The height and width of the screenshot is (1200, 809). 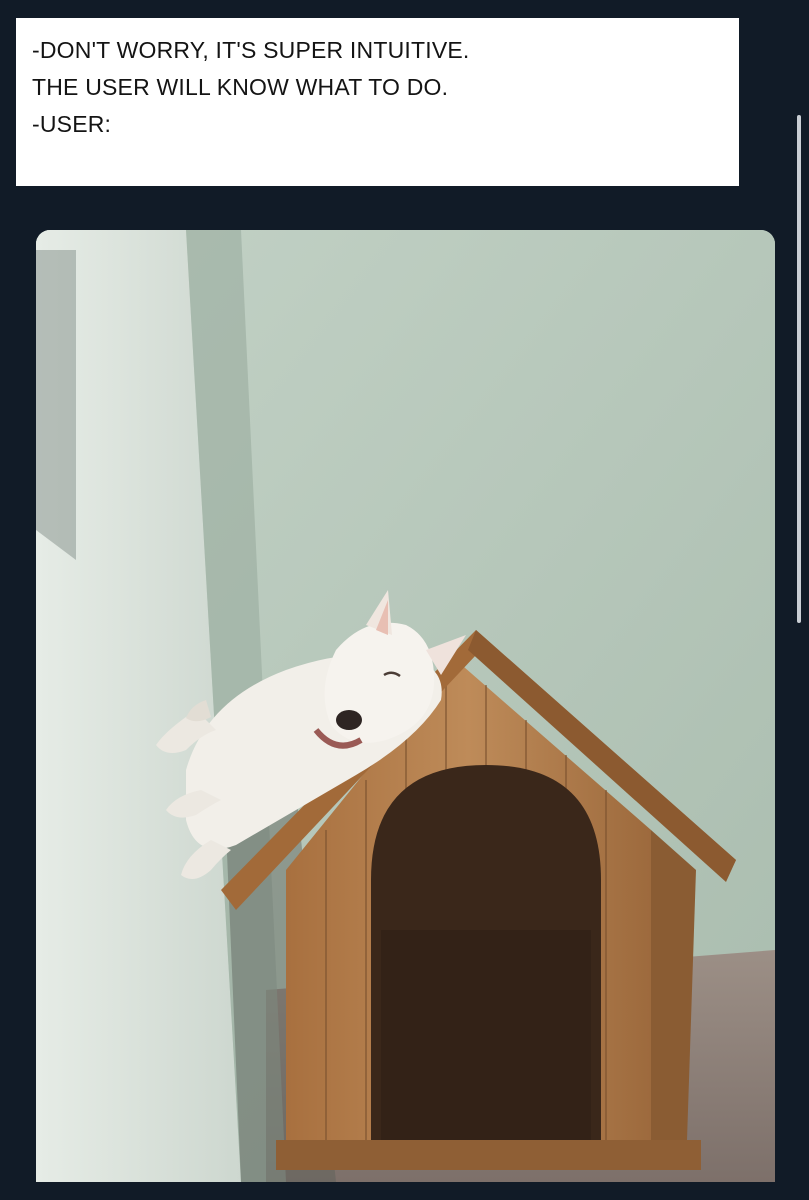 What do you see at coordinates (72, 124) in the screenshot?
I see `caption-line-3: -USER:` at bounding box center [72, 124].